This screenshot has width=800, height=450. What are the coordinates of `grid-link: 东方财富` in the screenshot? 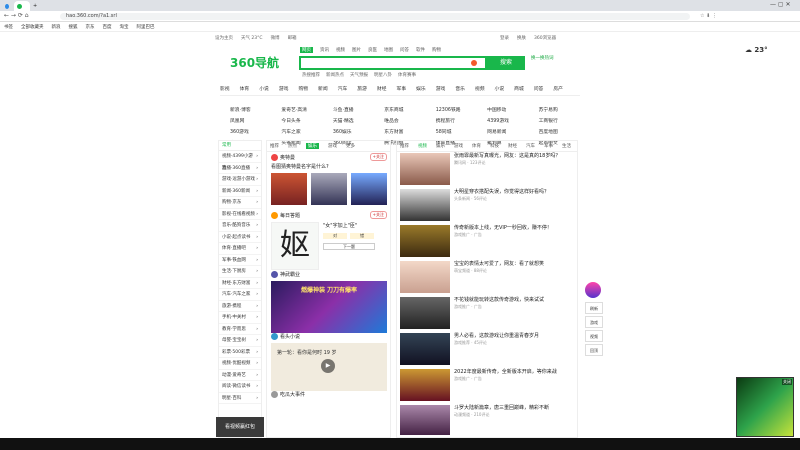 It's located at (409, 131).